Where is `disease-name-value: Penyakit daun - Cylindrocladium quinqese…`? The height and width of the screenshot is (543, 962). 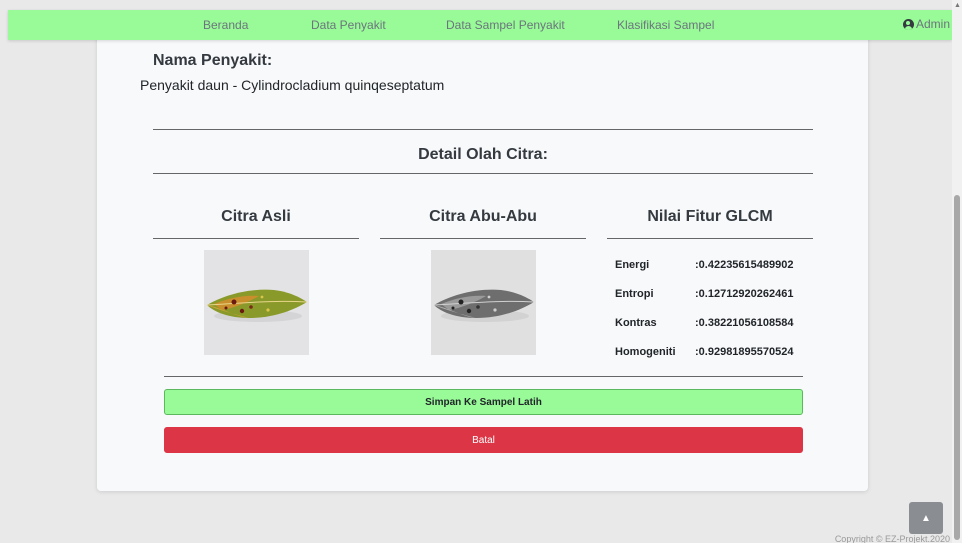 disease-name-value: Penyakit daun - Cylindrocladium quinqese… is located at coordinates (292, 85).